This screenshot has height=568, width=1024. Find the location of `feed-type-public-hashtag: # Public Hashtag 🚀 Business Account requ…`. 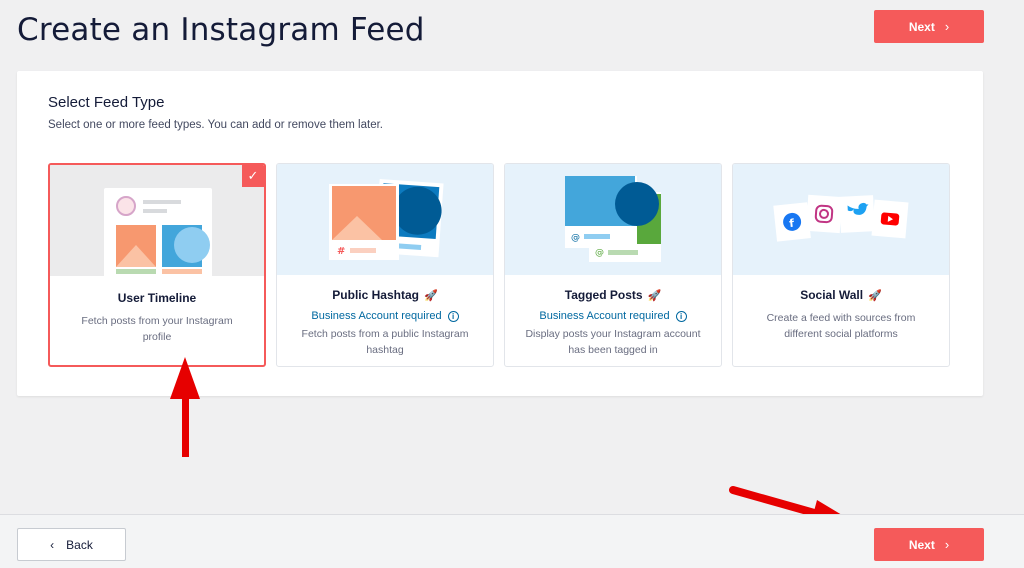

feed-type-public-hashtag: # Public Hashtag 🚀 Business Account requ… is located at coordinates (385, 265).